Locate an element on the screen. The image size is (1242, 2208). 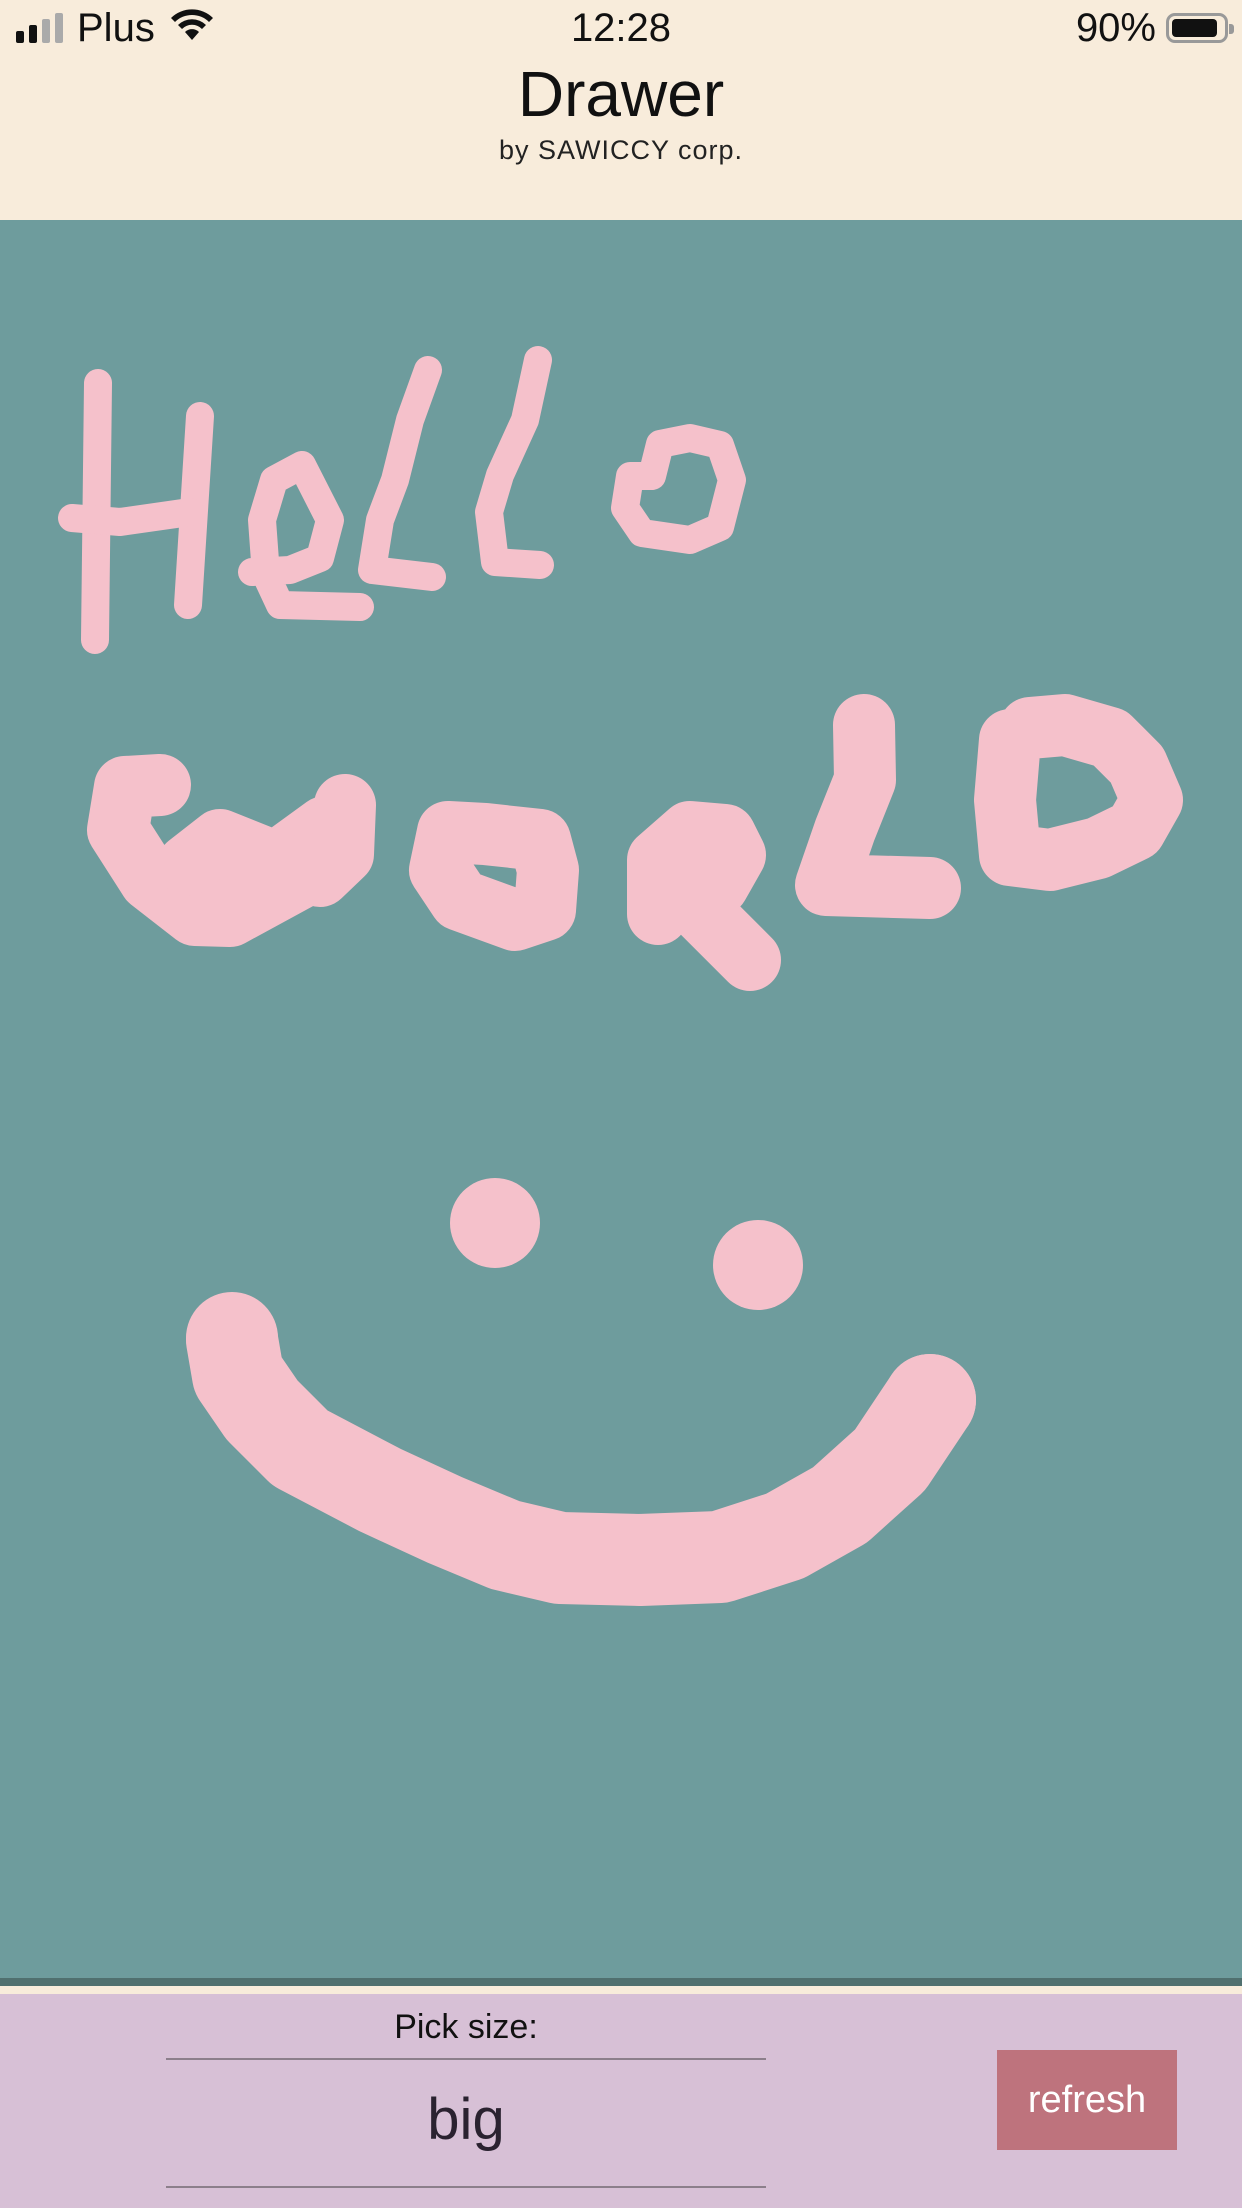
app-header: Drawer by SAWICCY corp. is located at coordinates (621, 138).